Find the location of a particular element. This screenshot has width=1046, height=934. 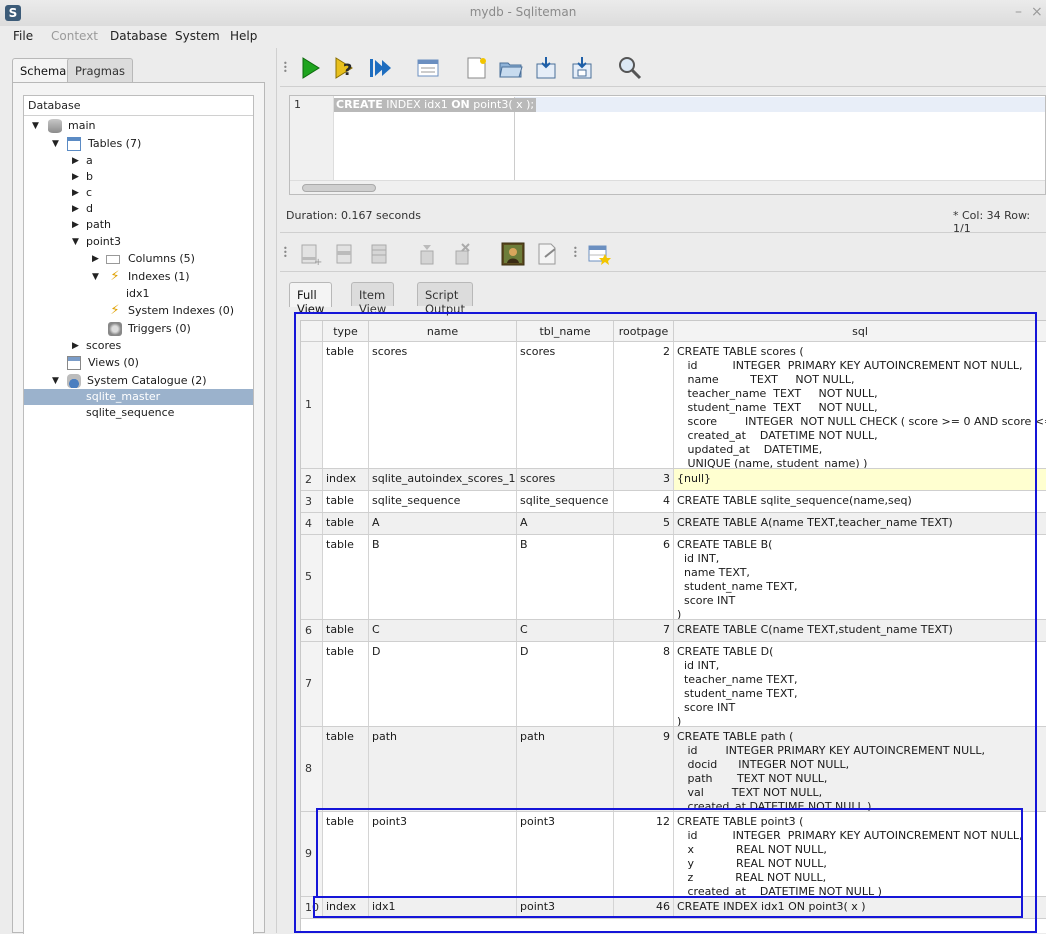

cell-tbl-name: sqlite_sequence is located at coordinates (565, 501).